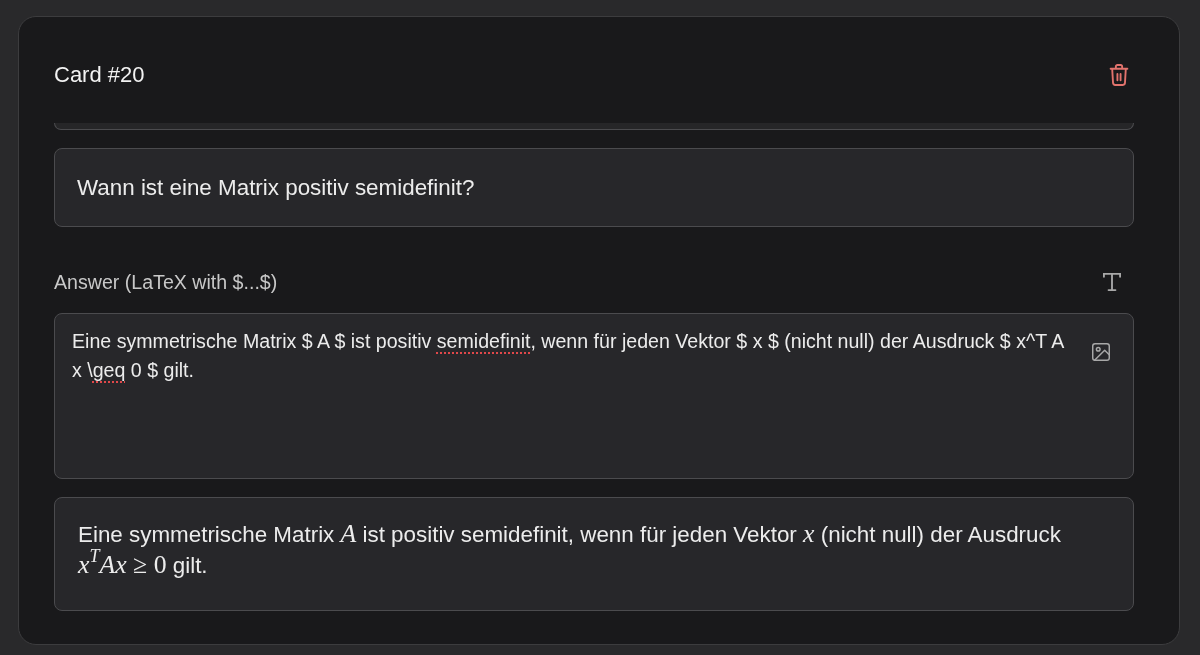  What do you see at coordinates (1119, 75) in the screenshot?
I see `trash-icon` at bounding box center [1119, 75].